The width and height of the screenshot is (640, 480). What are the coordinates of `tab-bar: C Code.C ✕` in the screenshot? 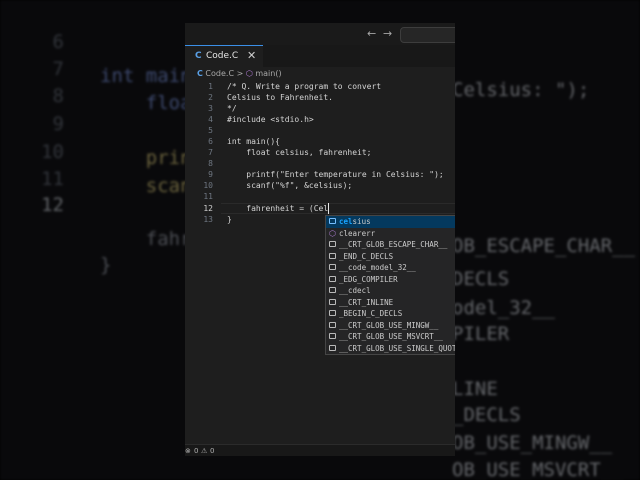 It's located at (320, 56).